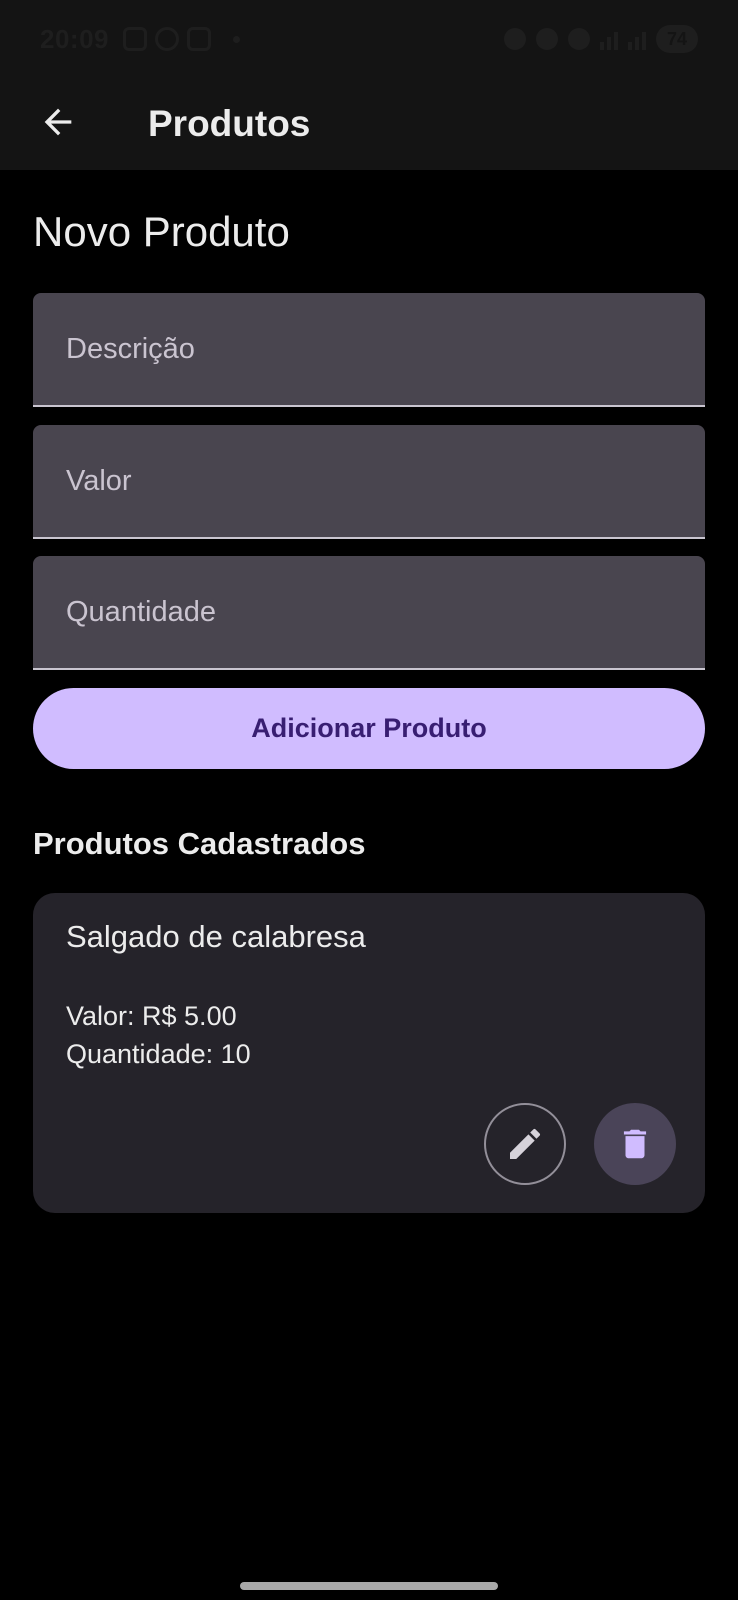 The width and height of the screenshot is (738, 1600). Describe the element at coordinates (369, 728) in the screenshot. I see `add-product-button: Adicionar Produto` at that location.